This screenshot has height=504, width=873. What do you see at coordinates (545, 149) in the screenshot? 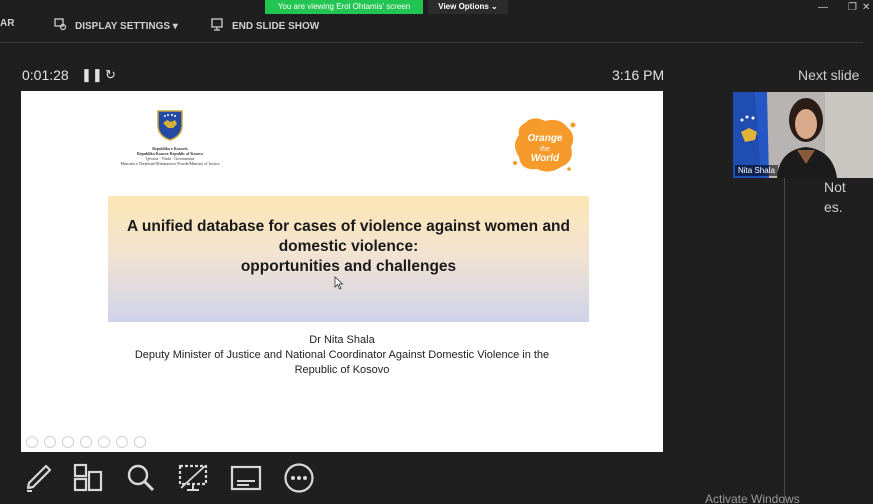
I see `svg-text: the` at bounding box center [545, 149].